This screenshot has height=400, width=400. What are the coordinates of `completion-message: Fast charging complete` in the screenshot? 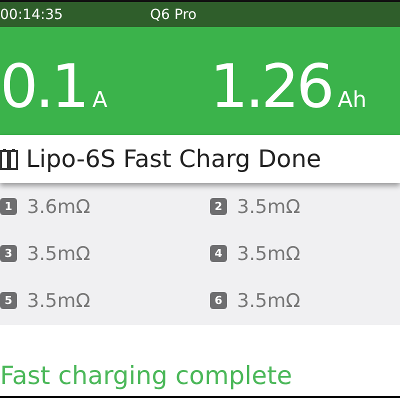 It's located at (146, 375).